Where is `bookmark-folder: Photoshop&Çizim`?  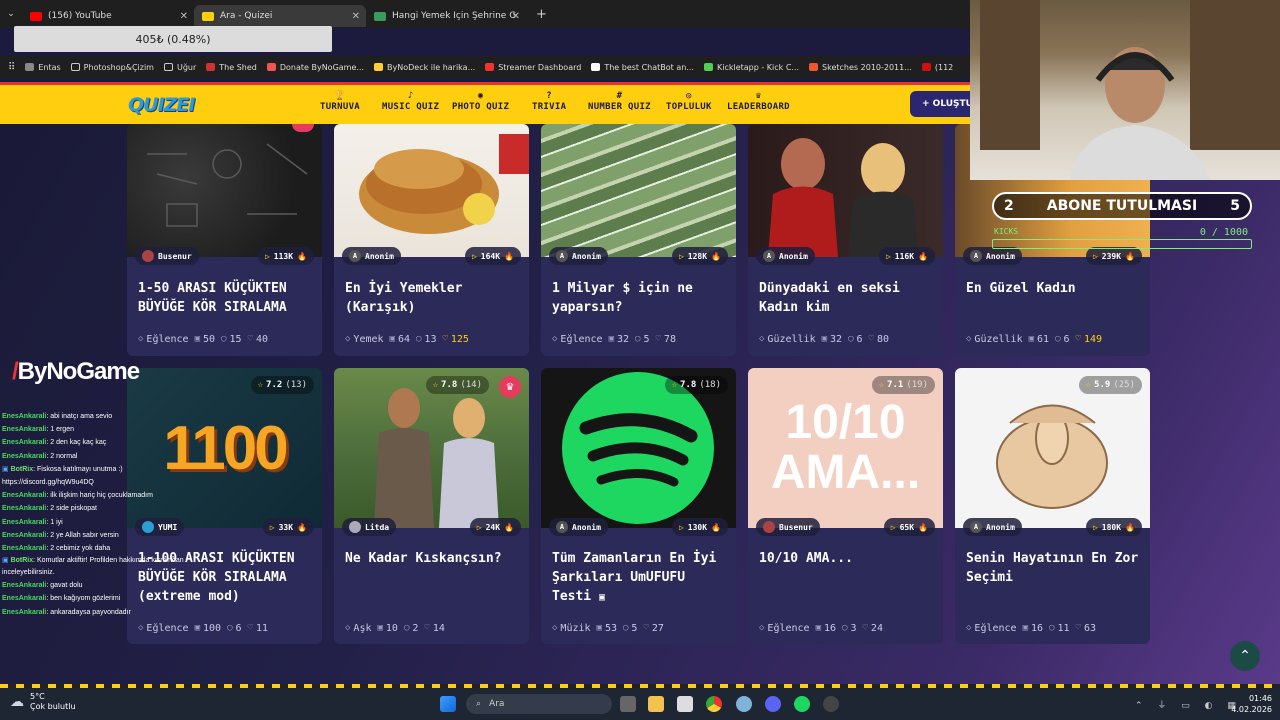 bookmark-folder: Photoshop&Çizim is located at coordinates (112, 67).